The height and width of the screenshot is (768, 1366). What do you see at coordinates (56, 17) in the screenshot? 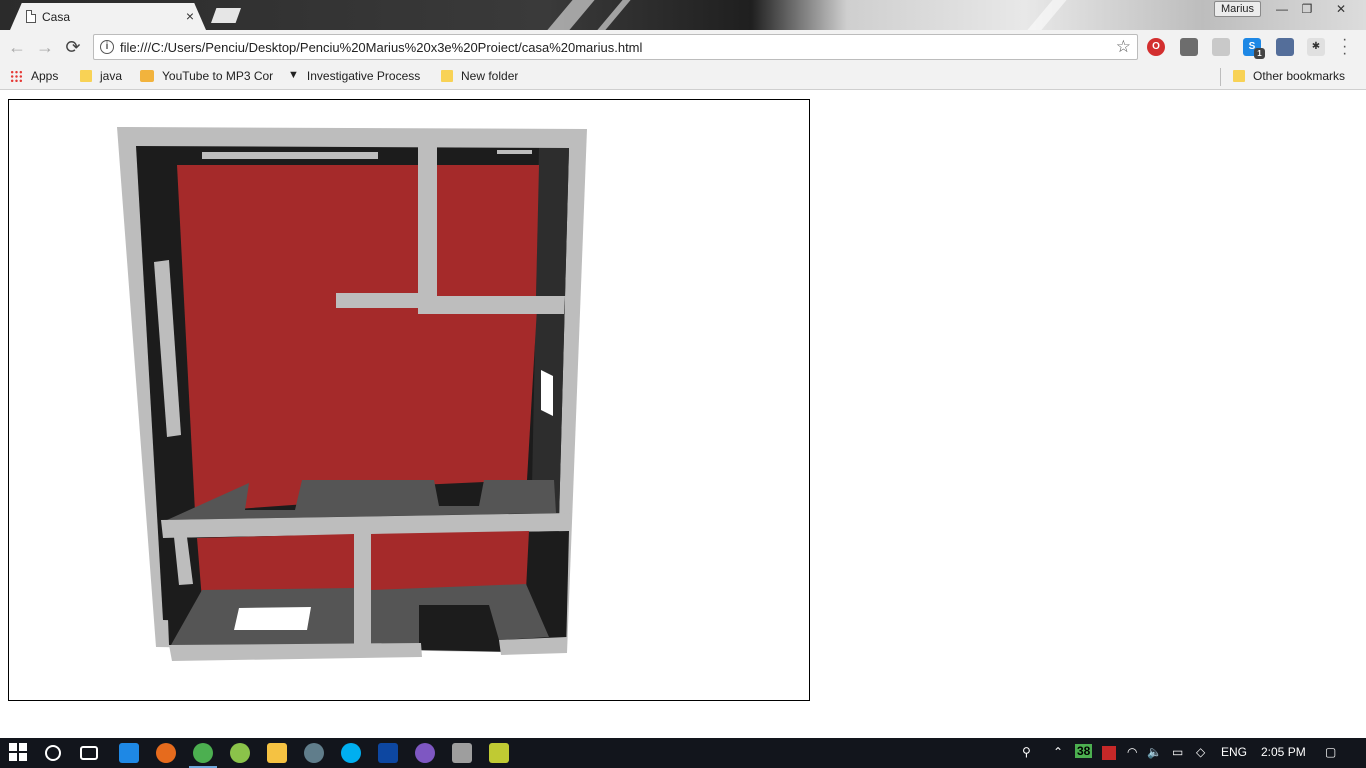
I see `tab-title: Casa` at bounding box center [56, 17].